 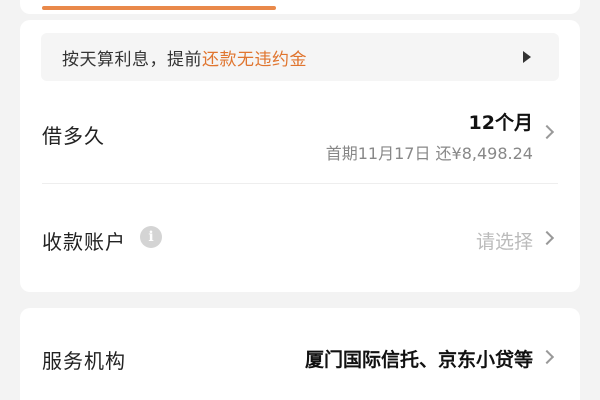 What do you see at coordinates (73, 136) in the screenshot?
I see `loan-term-label: 借多久` at bounding box center [73, 136].